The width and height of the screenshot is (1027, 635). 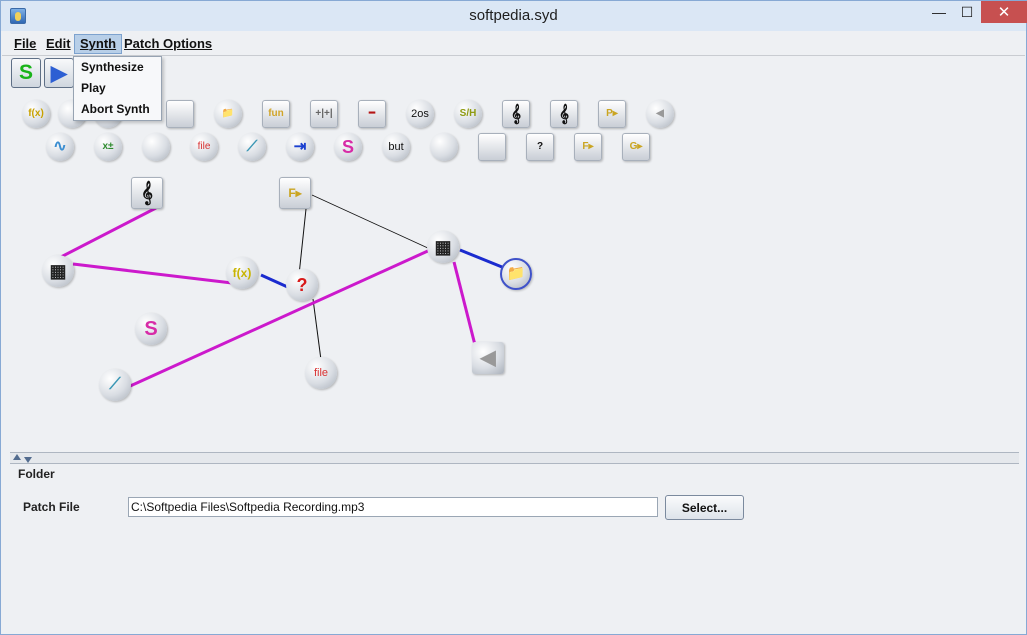 What do you see at coordinates (117, 67) in the screenshot?
I see `menu-item-synthesize: Synthesize` at bounding box center [117, 67].